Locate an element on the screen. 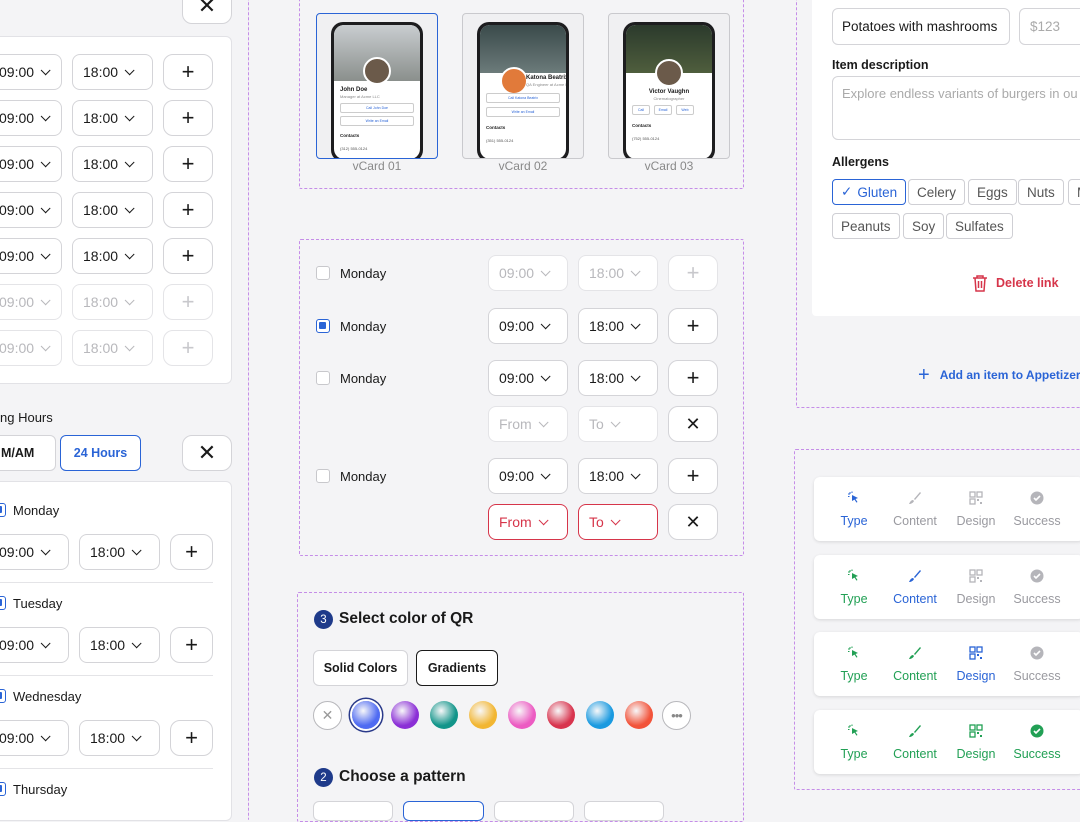 This screenshot has width=1080, height=822. no-color-swatch: ✕ is located at coordinates (327, 715).